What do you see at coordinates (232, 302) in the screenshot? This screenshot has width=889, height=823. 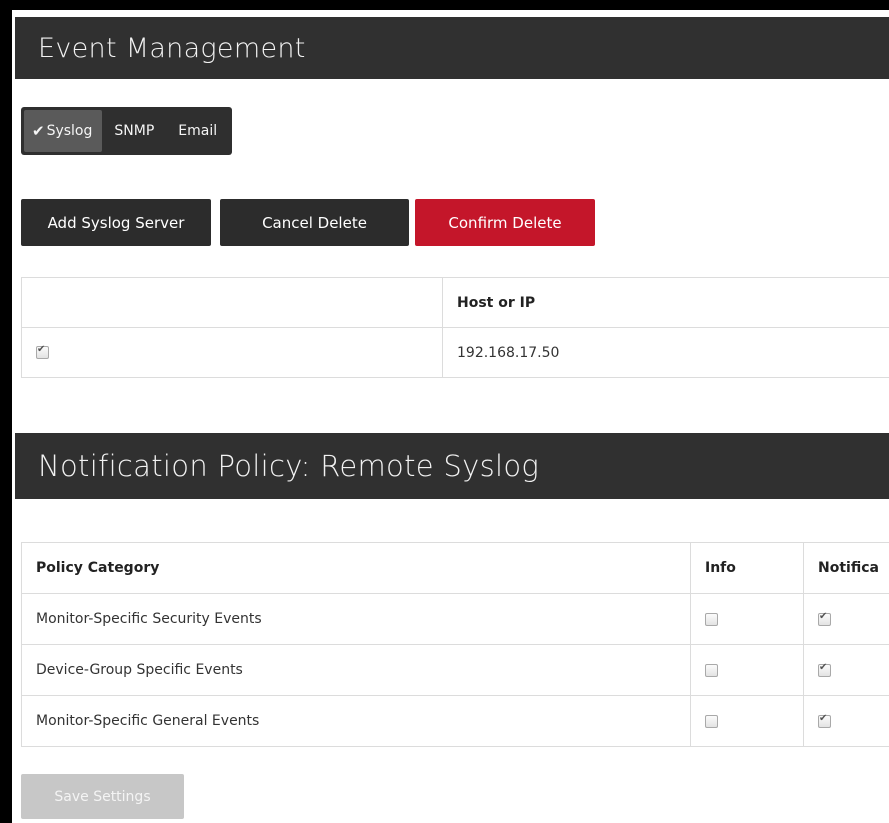 I see `column-header-select` at bounding box center [232, 302].